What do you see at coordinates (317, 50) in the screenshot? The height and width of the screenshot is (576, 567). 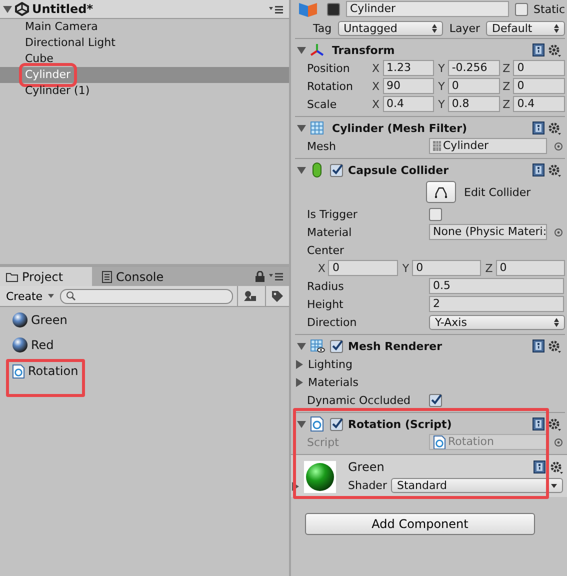 I see `axes-icon` at bounding box center [317, 50].